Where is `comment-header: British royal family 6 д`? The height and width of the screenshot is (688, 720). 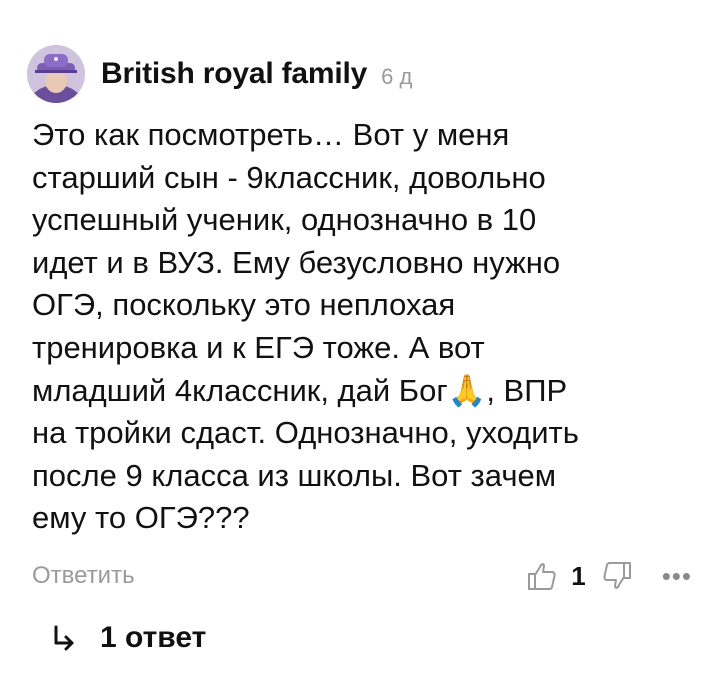 comment-header: British royal family 6 д is located at coordinates (219, 74).